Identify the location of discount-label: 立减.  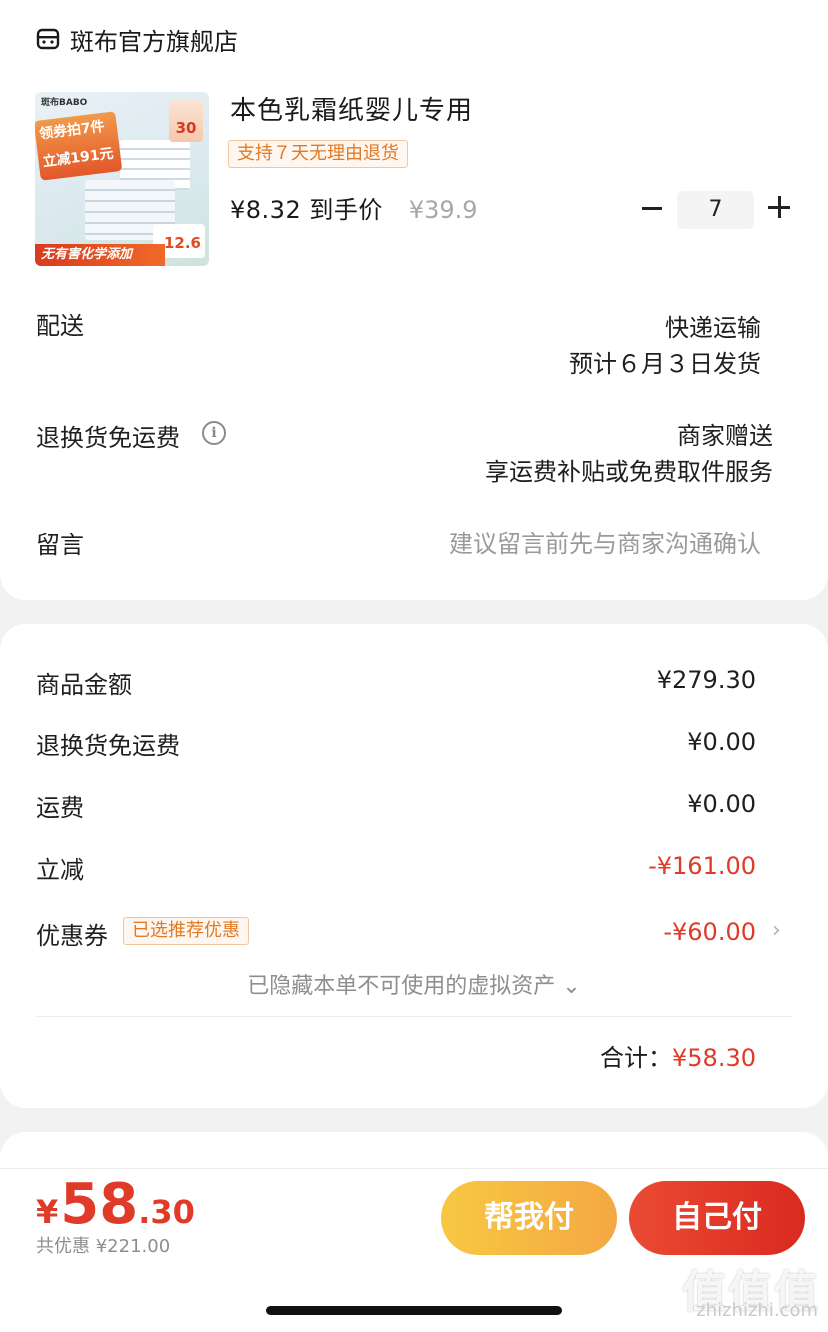
(60, 870).